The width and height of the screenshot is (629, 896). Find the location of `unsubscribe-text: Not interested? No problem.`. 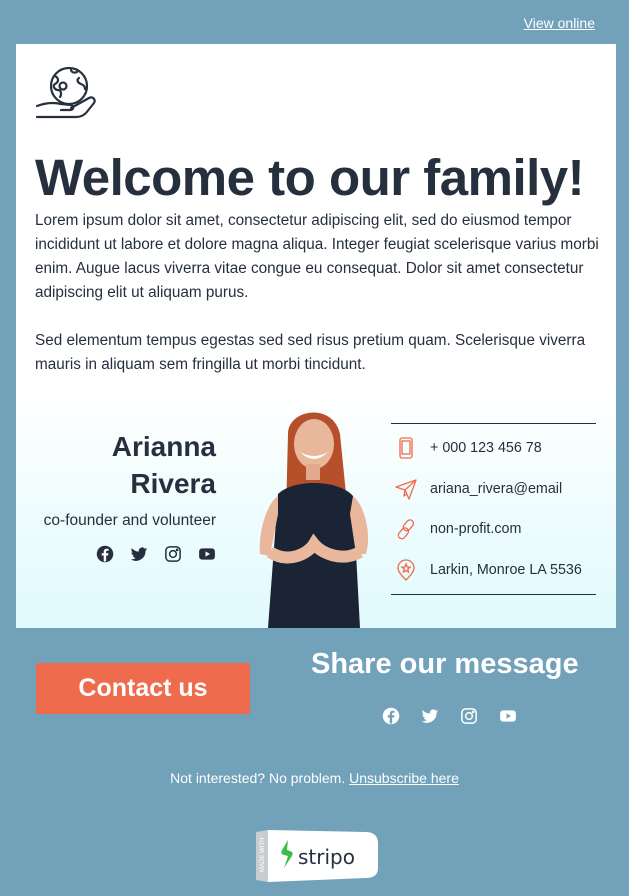

unsubscribe-text: Not interested? No problem. is located at coordinates (260, 778).